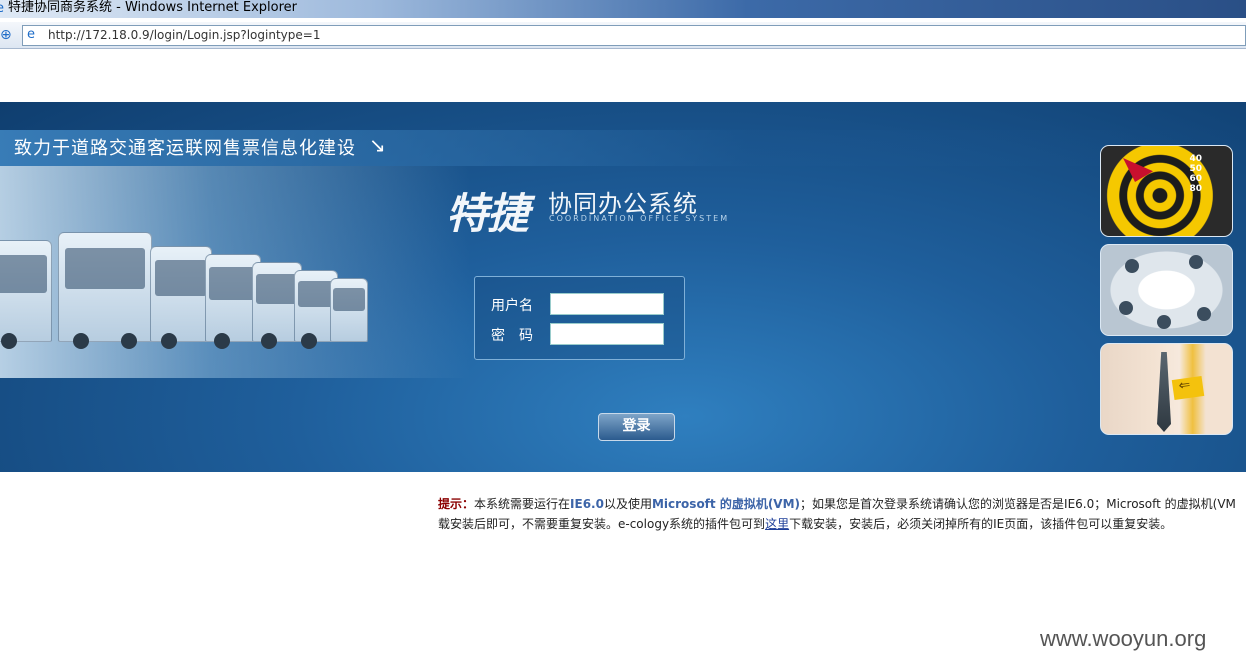 The image size is (1246, 670). Describe the element at coordinates (623, 9) in the screenshot. I see `window-titlebar: e 特捷协同商务系统 - Windows Internet Explorer` at that location.